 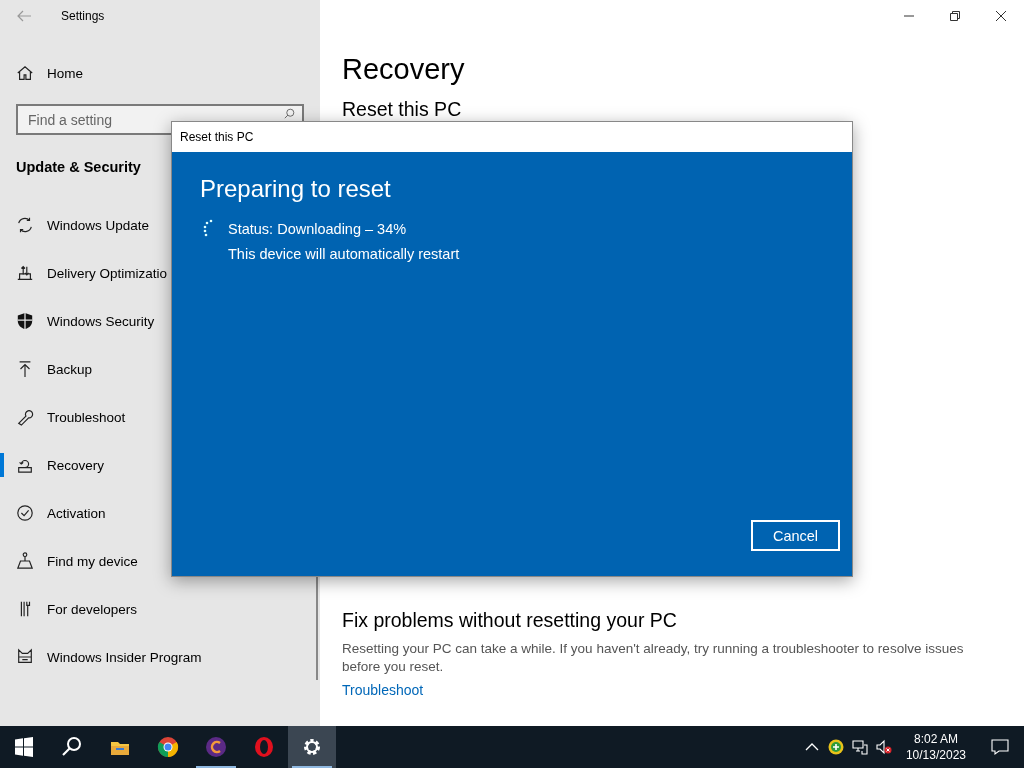 I want to click on clock: 8:02 AM 10/13/2023, so click(x=935, y=747).